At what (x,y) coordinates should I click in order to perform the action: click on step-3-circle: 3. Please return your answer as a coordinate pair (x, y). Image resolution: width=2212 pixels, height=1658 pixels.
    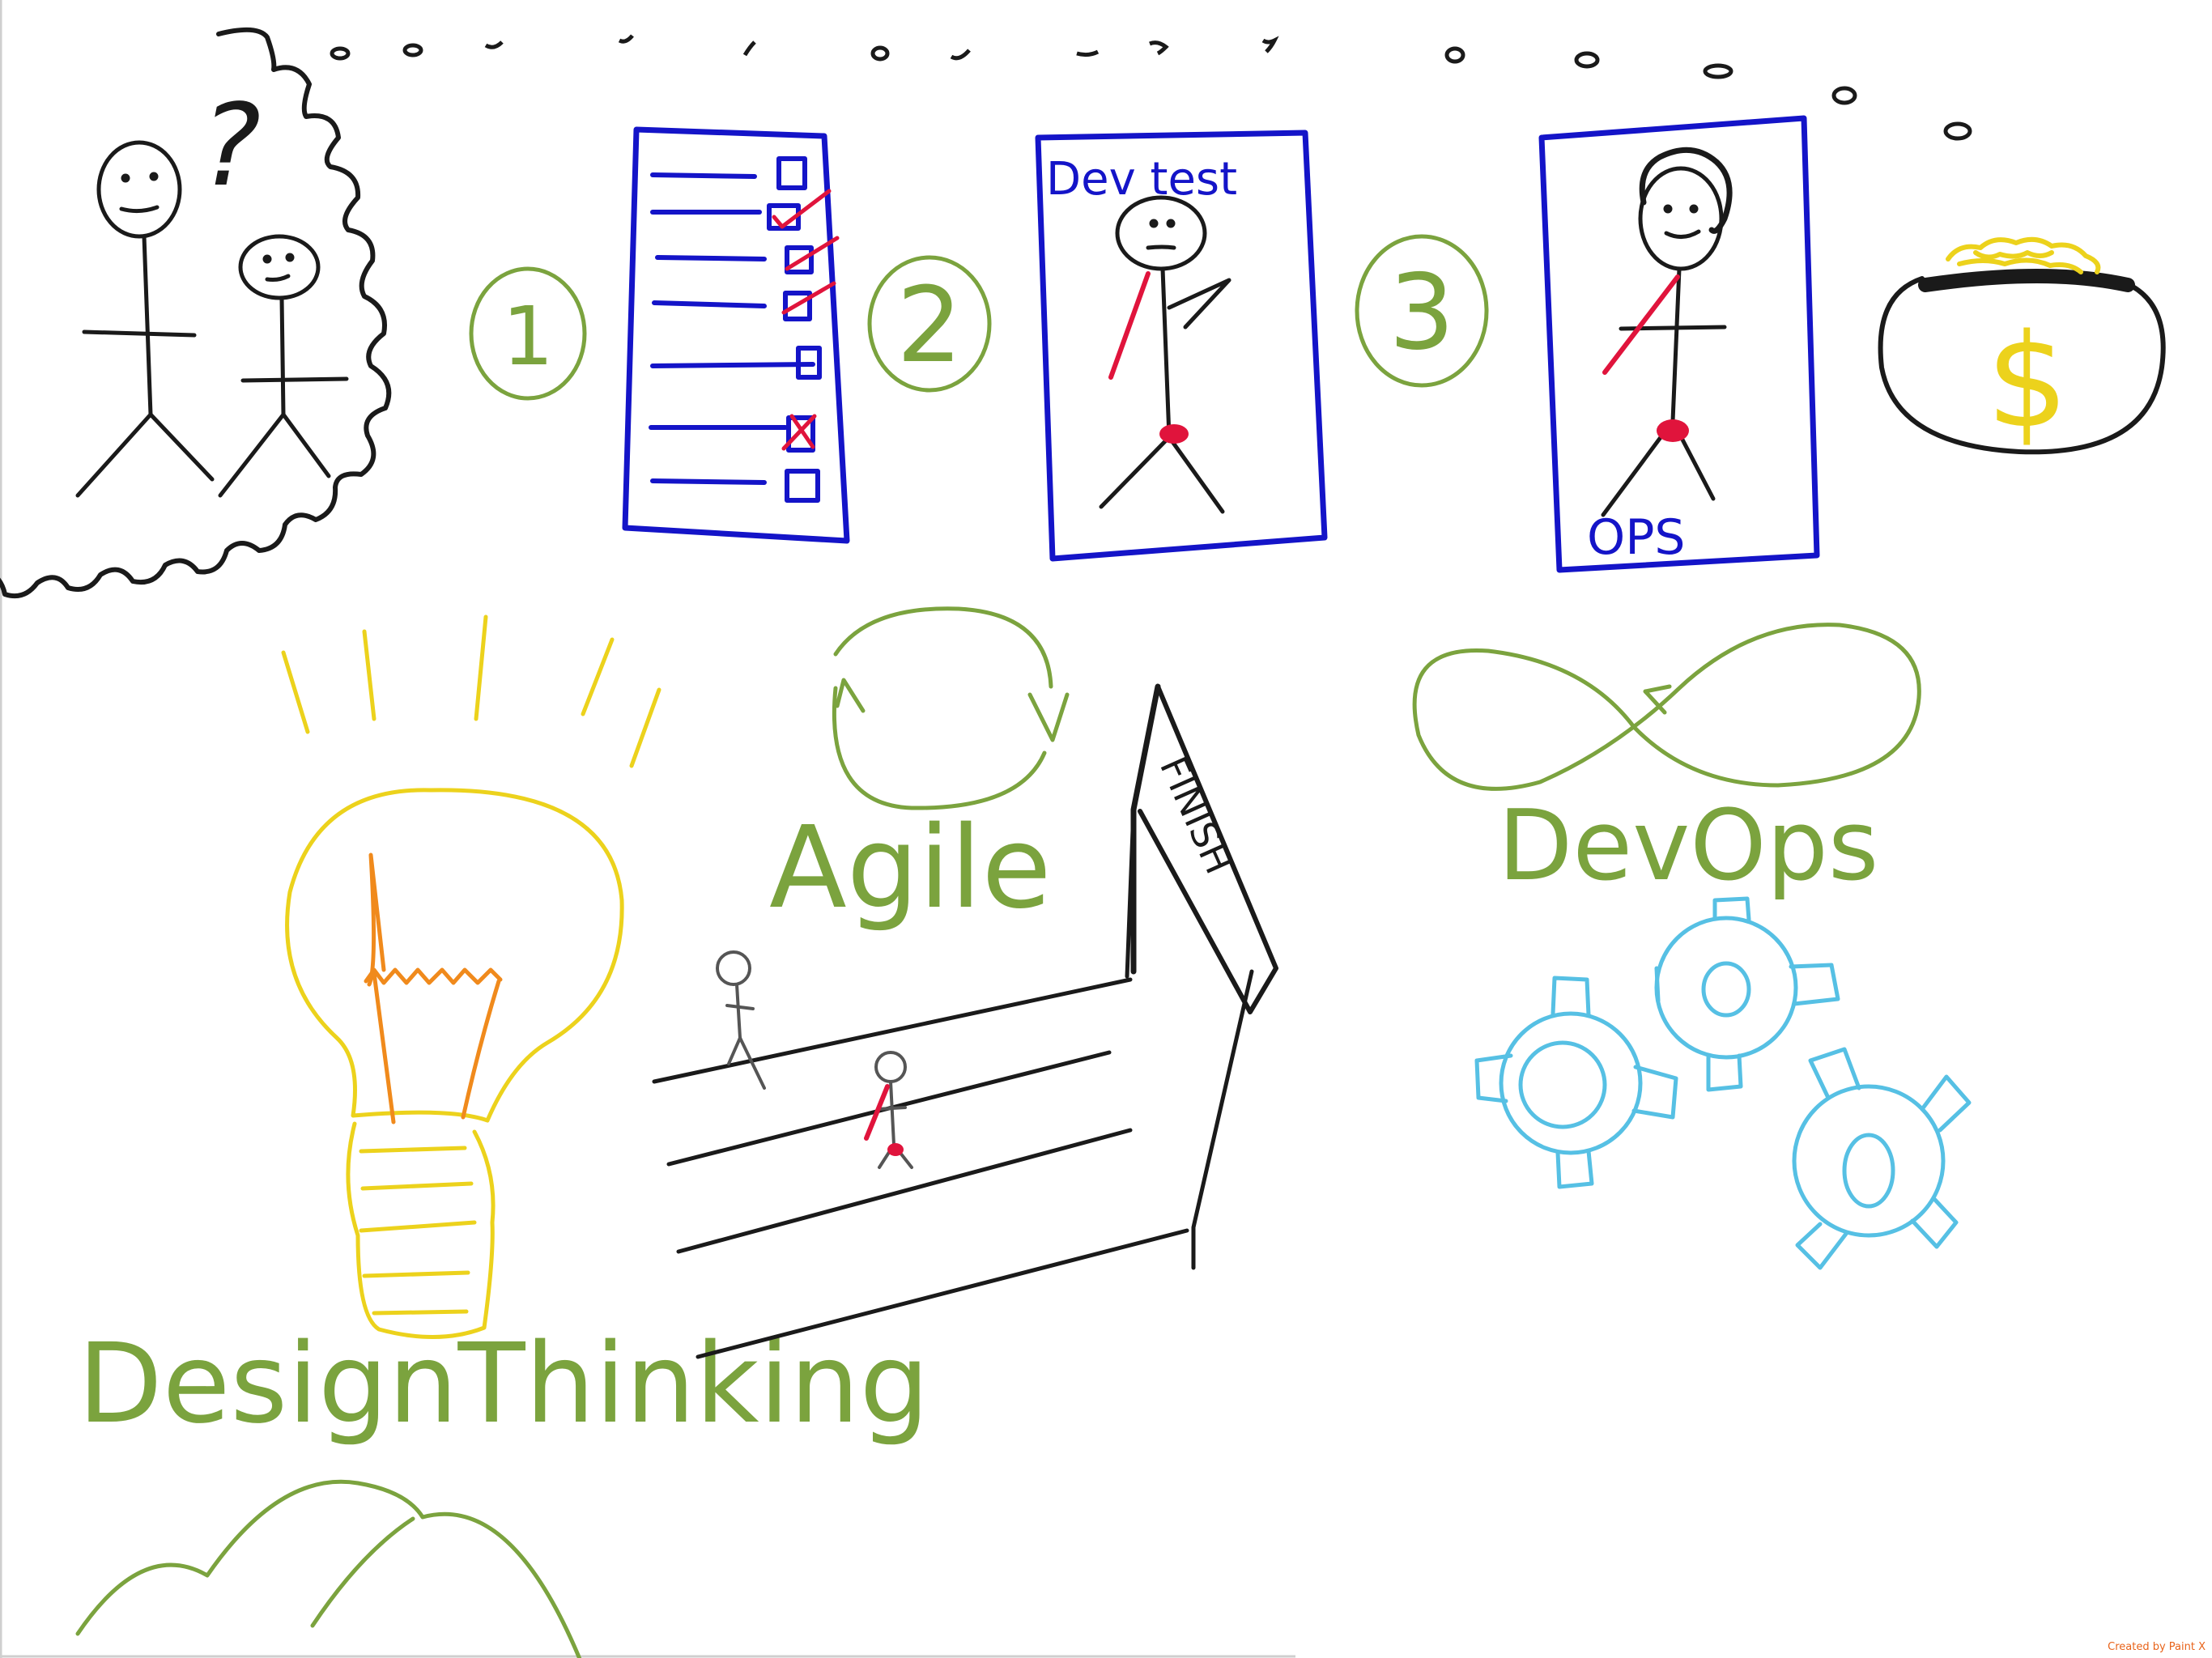
    Looking at the image, I should click on (1422, 311).